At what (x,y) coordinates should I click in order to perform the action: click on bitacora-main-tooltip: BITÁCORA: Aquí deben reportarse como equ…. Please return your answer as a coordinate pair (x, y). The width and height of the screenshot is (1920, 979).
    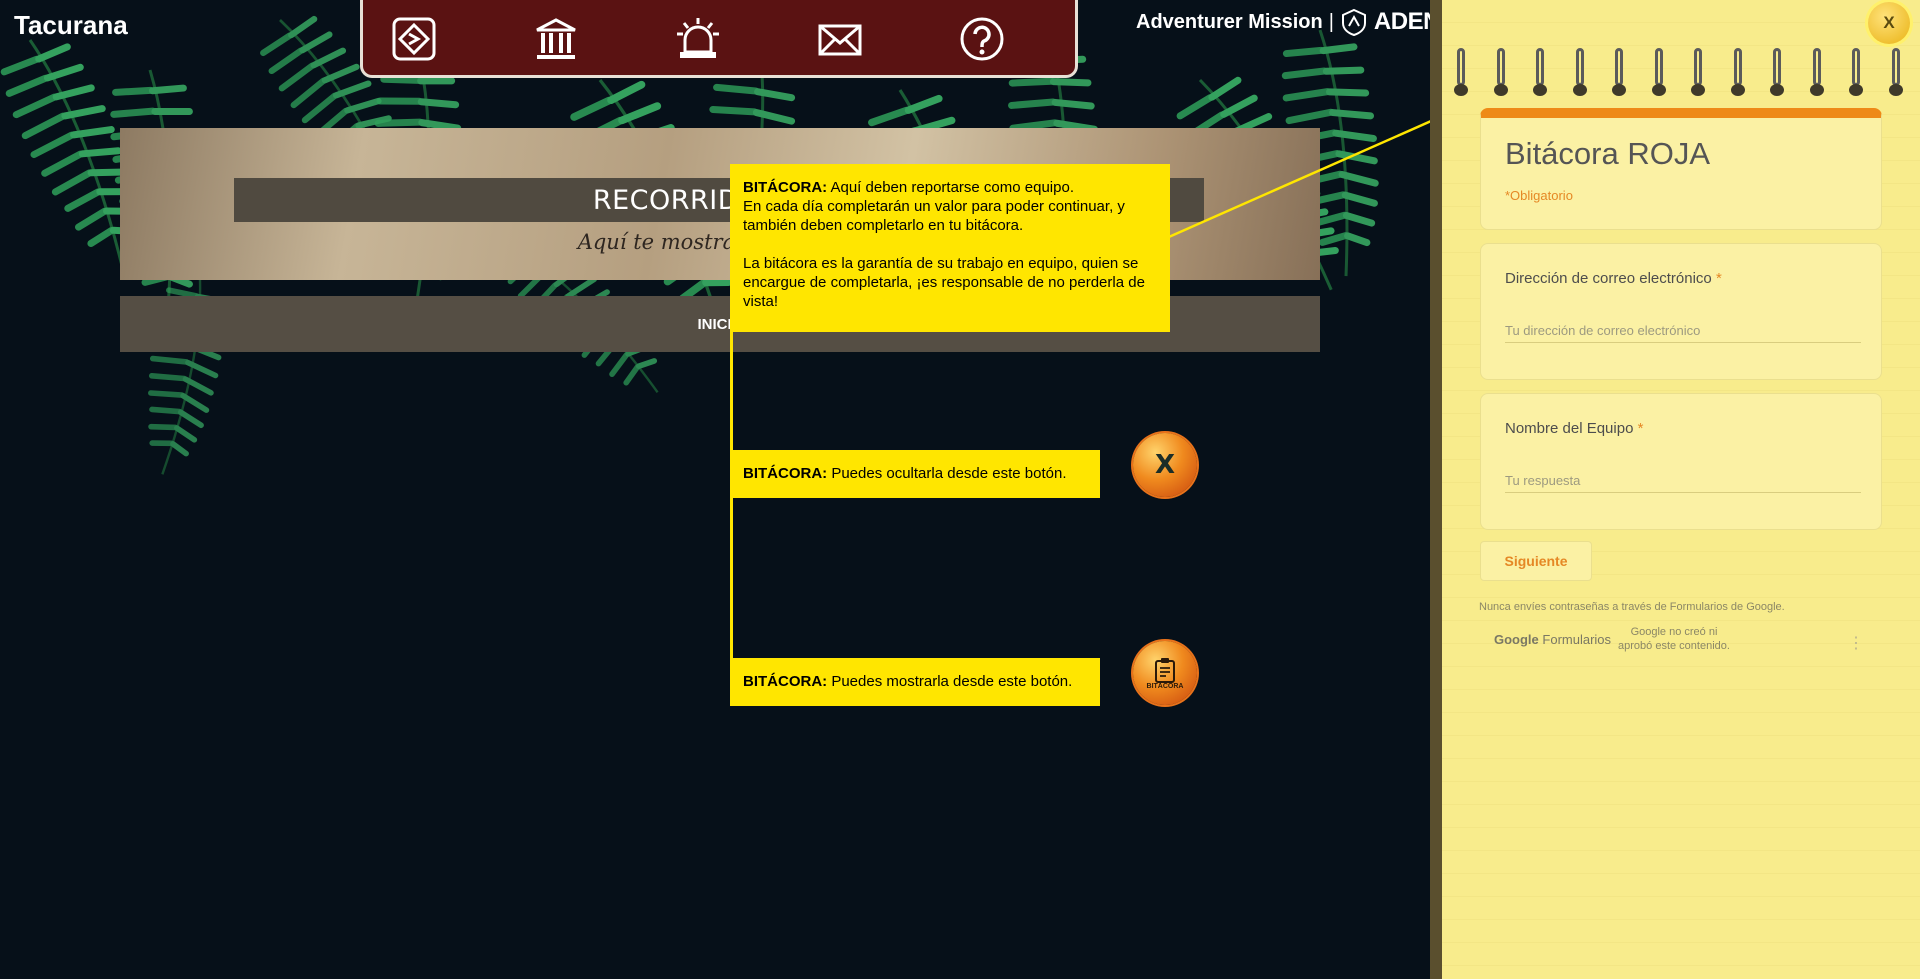
    Looking at the image, I should click on (950, 248).